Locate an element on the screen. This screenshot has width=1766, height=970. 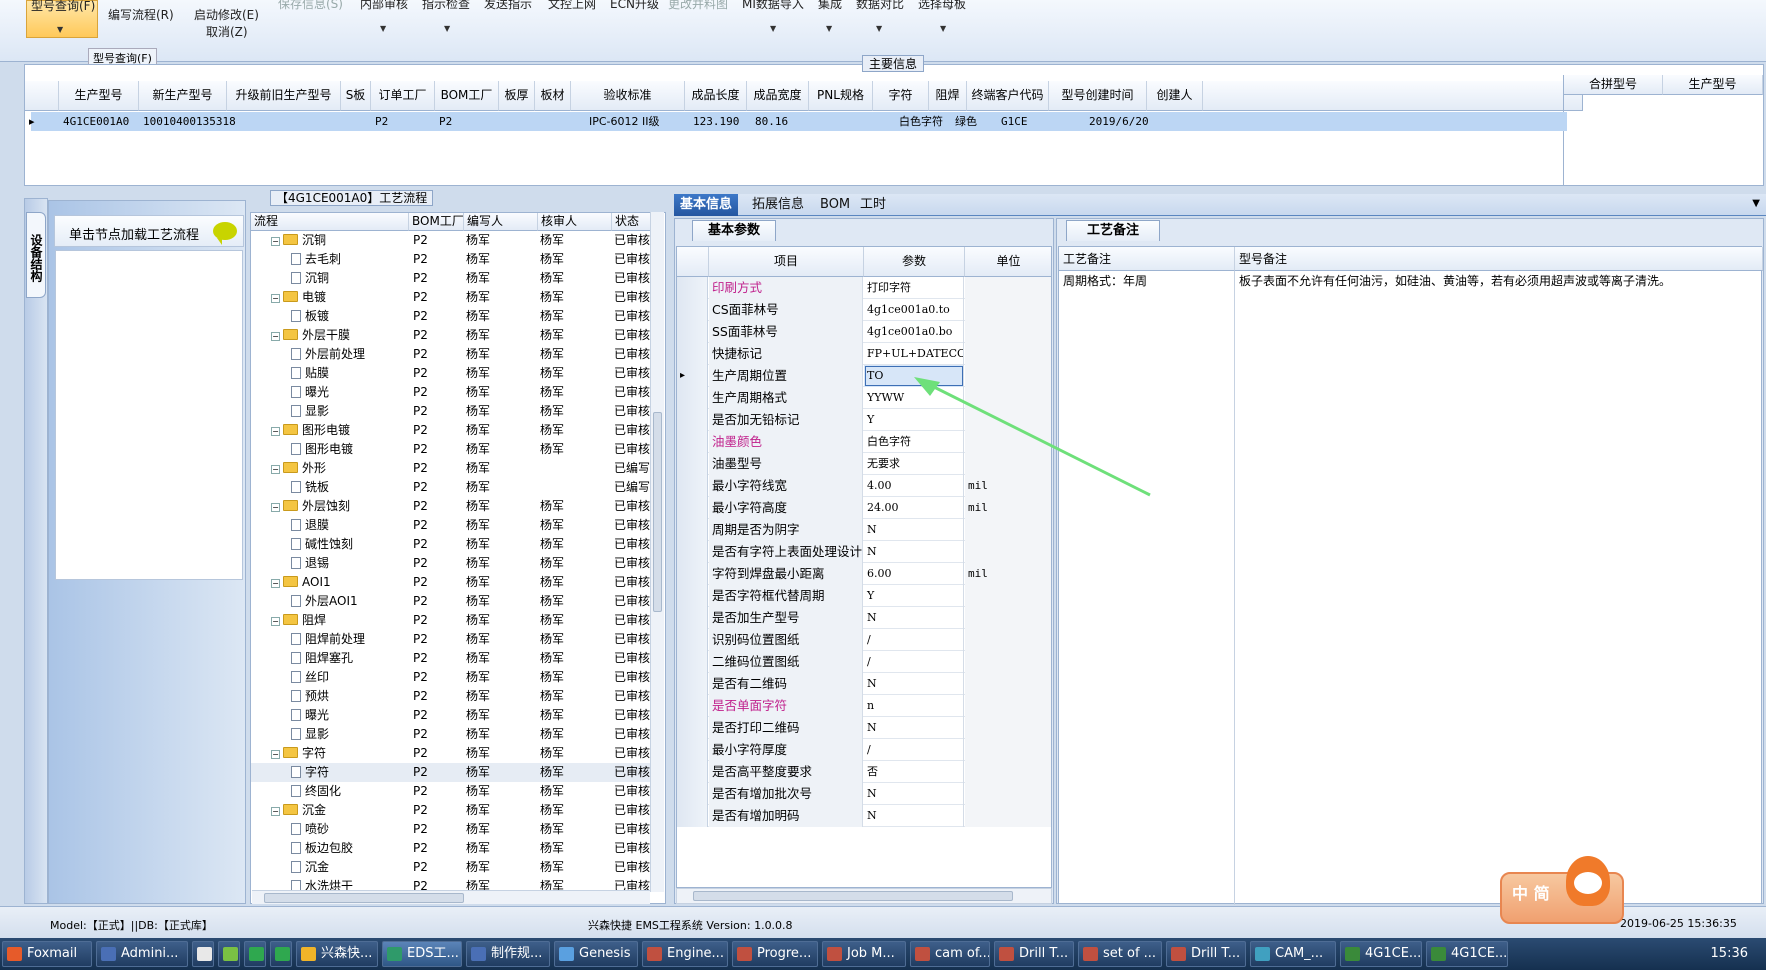
param-row: 是否有增加批次号 N is located at coordinates (864, 794).